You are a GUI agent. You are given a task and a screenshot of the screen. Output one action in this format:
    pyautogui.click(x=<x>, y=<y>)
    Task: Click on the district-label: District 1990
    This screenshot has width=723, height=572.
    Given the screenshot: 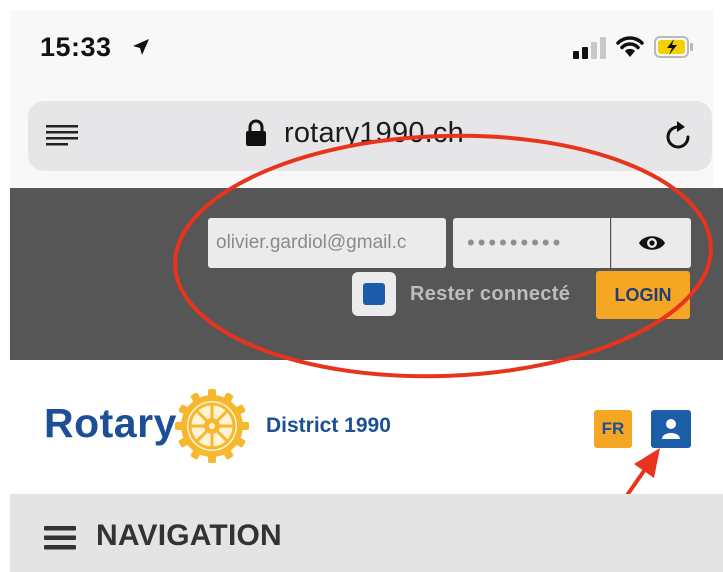 What is the action you would take?
    pyautogui.click(x=328, y=425)
    